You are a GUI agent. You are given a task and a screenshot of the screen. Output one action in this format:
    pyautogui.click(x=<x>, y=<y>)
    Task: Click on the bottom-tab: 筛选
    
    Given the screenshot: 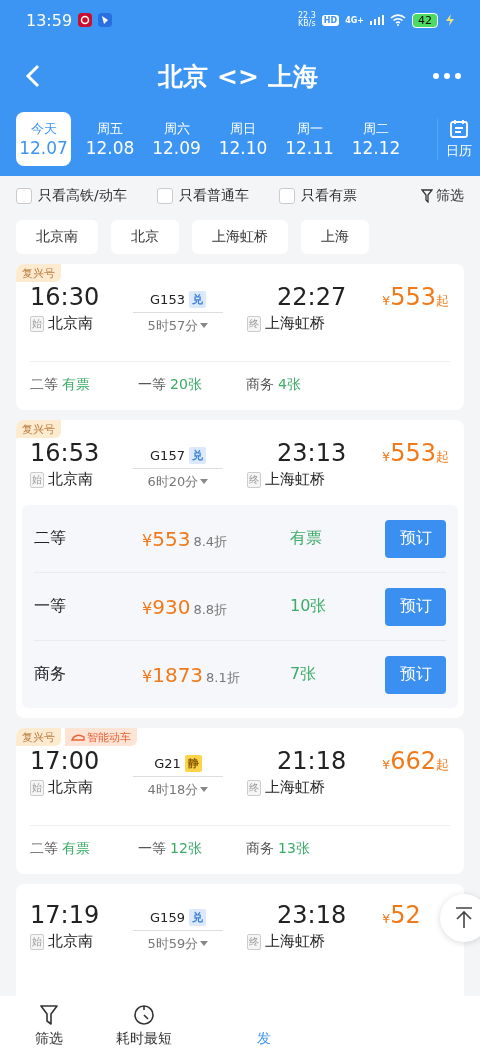 What is the action you would take?
    pyautogui.click(x=49, y=1026)
    